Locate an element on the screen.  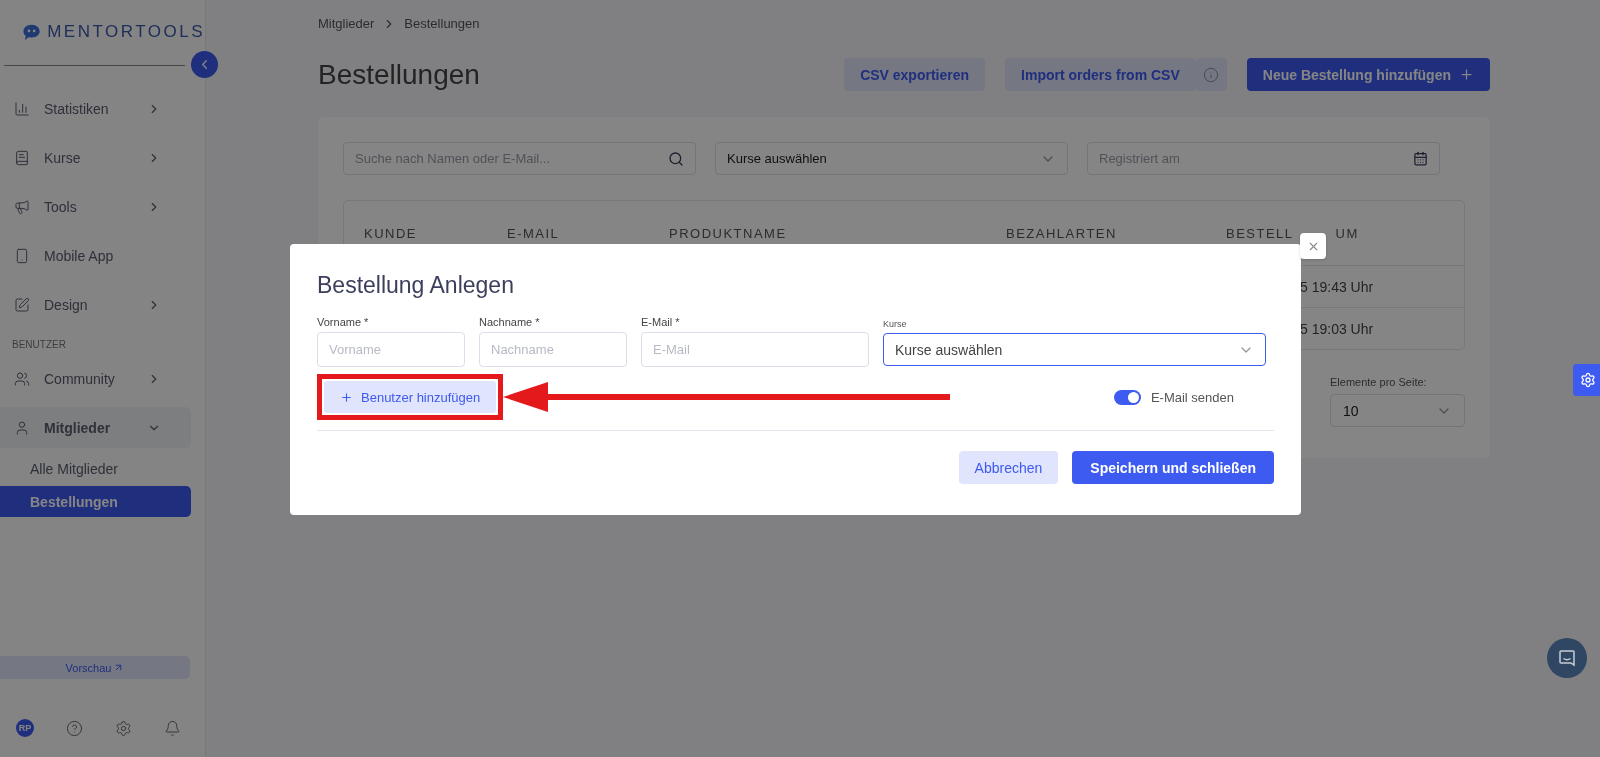
sidebar-item: Community is located at coordinates (95, 378).